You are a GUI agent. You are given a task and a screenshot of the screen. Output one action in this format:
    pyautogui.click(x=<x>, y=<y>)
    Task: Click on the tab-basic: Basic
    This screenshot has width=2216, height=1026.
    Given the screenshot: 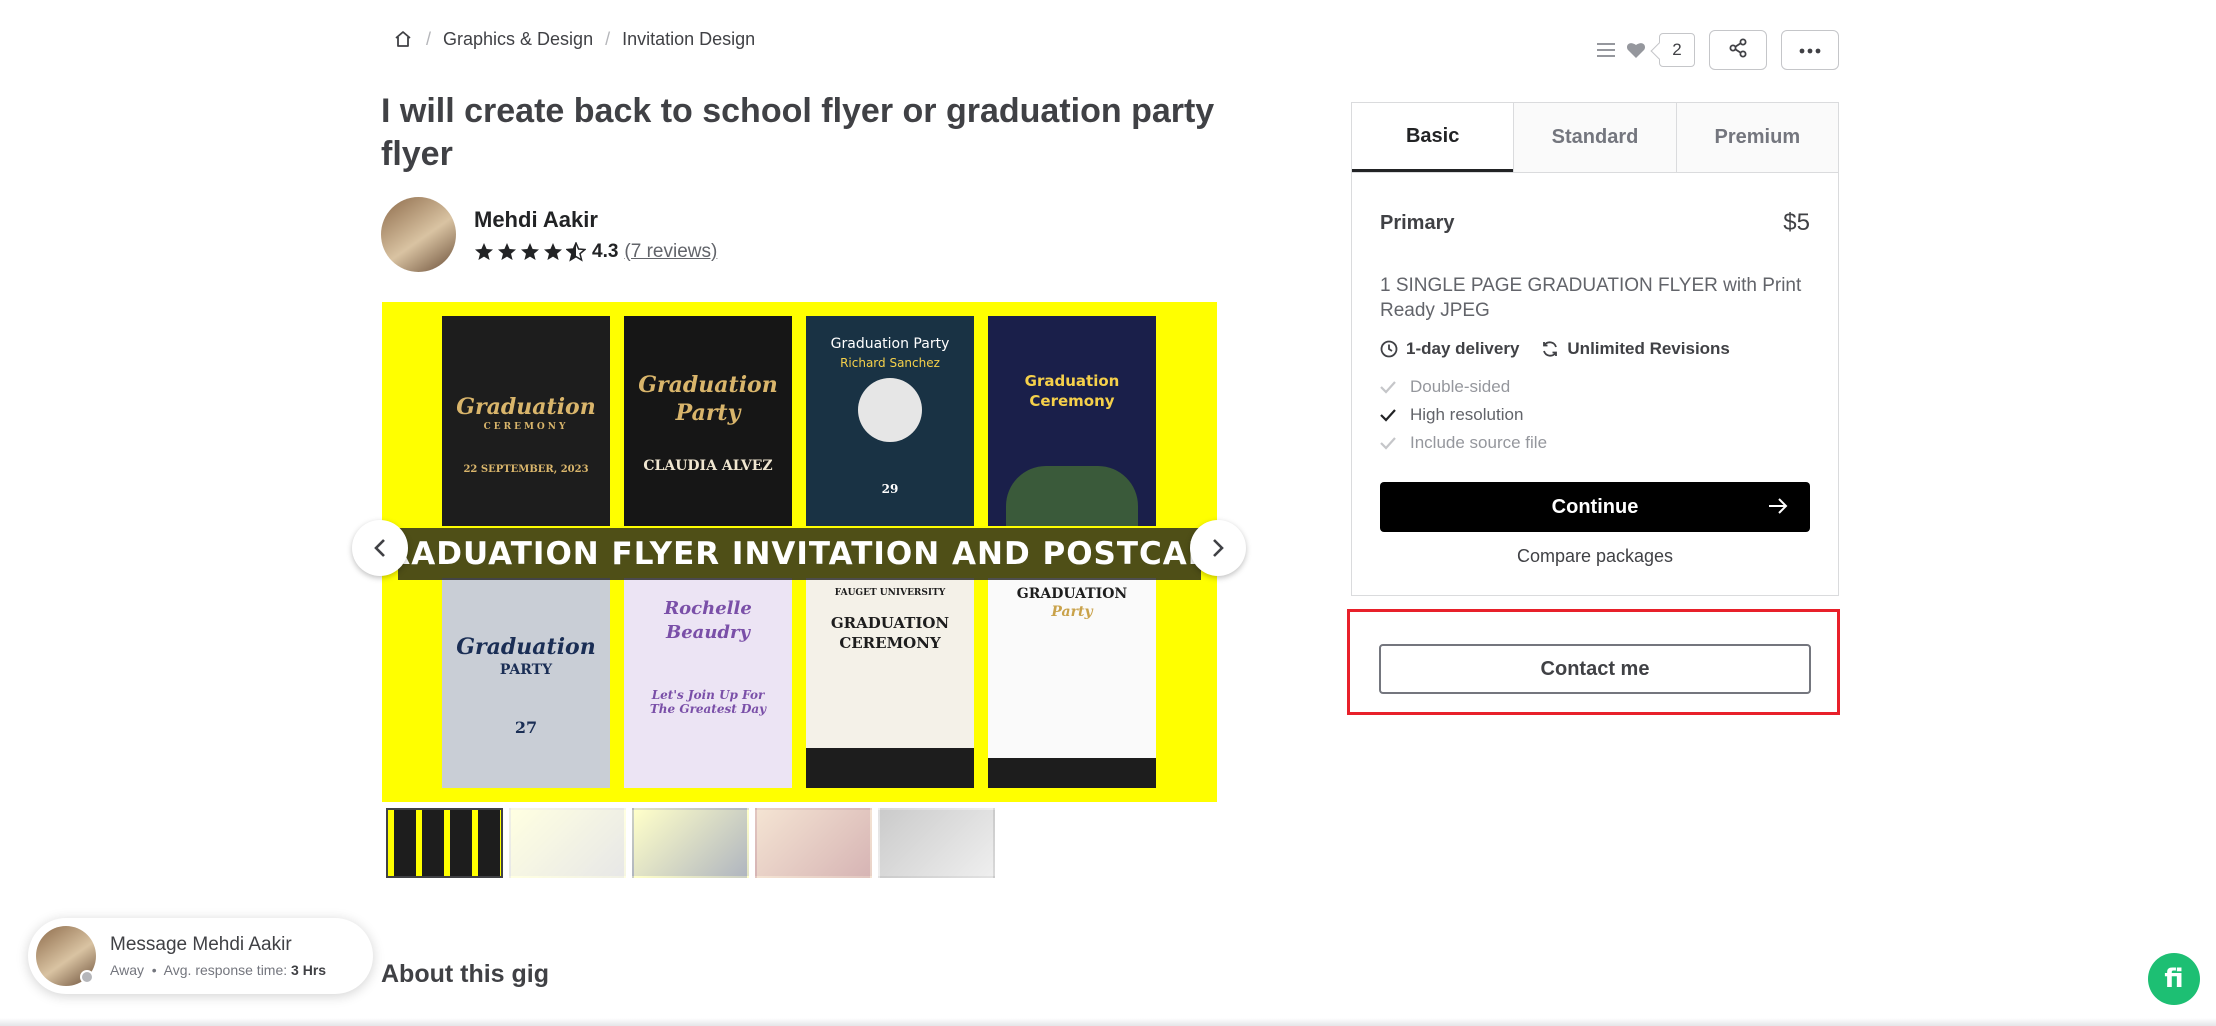 What is the action you would take?
    pyautogui.click(x=1433, y=137)
    